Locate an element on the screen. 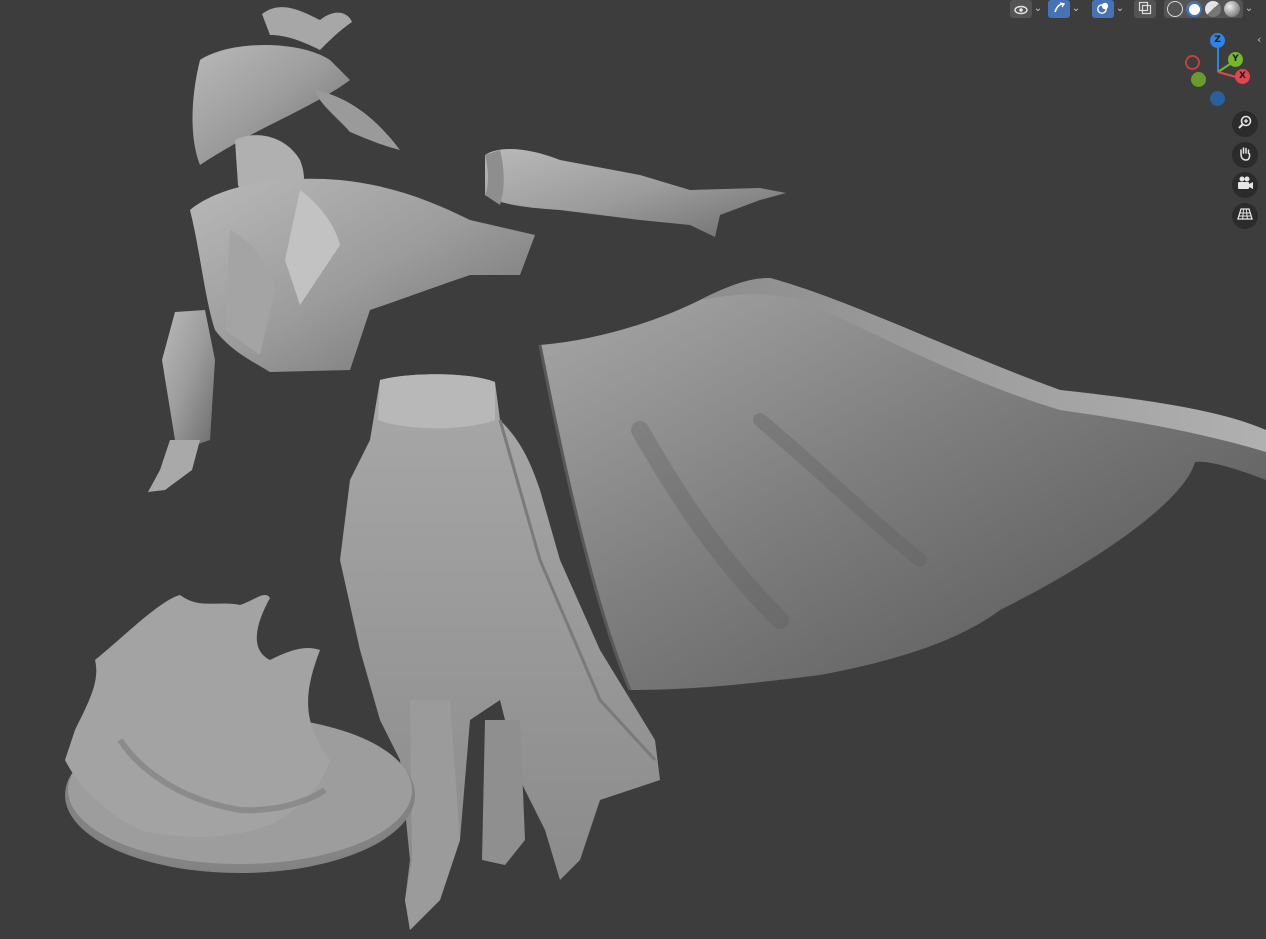 The height and width of the screenshot is (939, 1266). gizmo-arrow-icon is located at coordinates (1059, 9).